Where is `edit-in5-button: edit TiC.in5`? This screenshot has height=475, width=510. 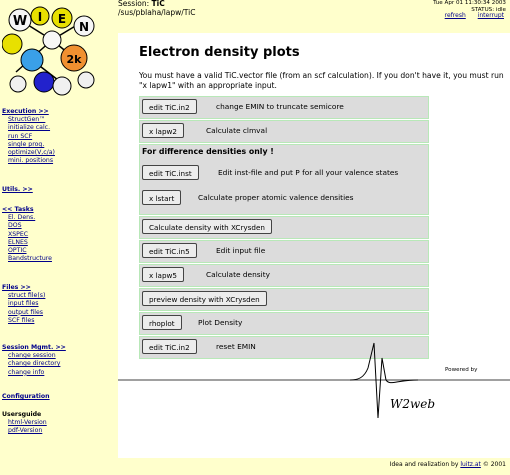 edit-in5-button: edit TiC.in5 is located at coordinates (169, 250).